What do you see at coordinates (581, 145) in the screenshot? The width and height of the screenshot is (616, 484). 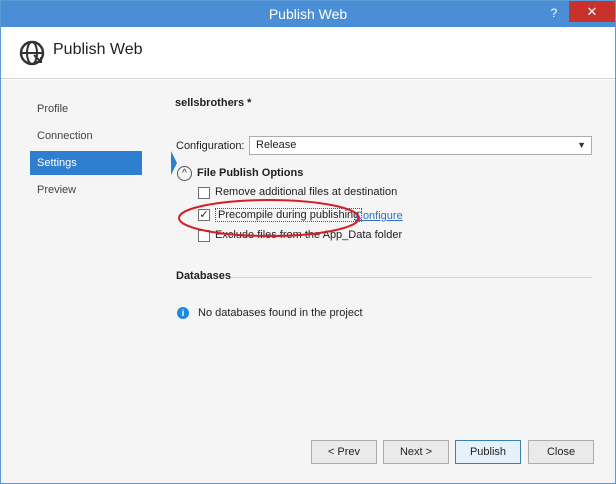 I see `chevron-down-icon: ▼` at bounding box center [581, 145].